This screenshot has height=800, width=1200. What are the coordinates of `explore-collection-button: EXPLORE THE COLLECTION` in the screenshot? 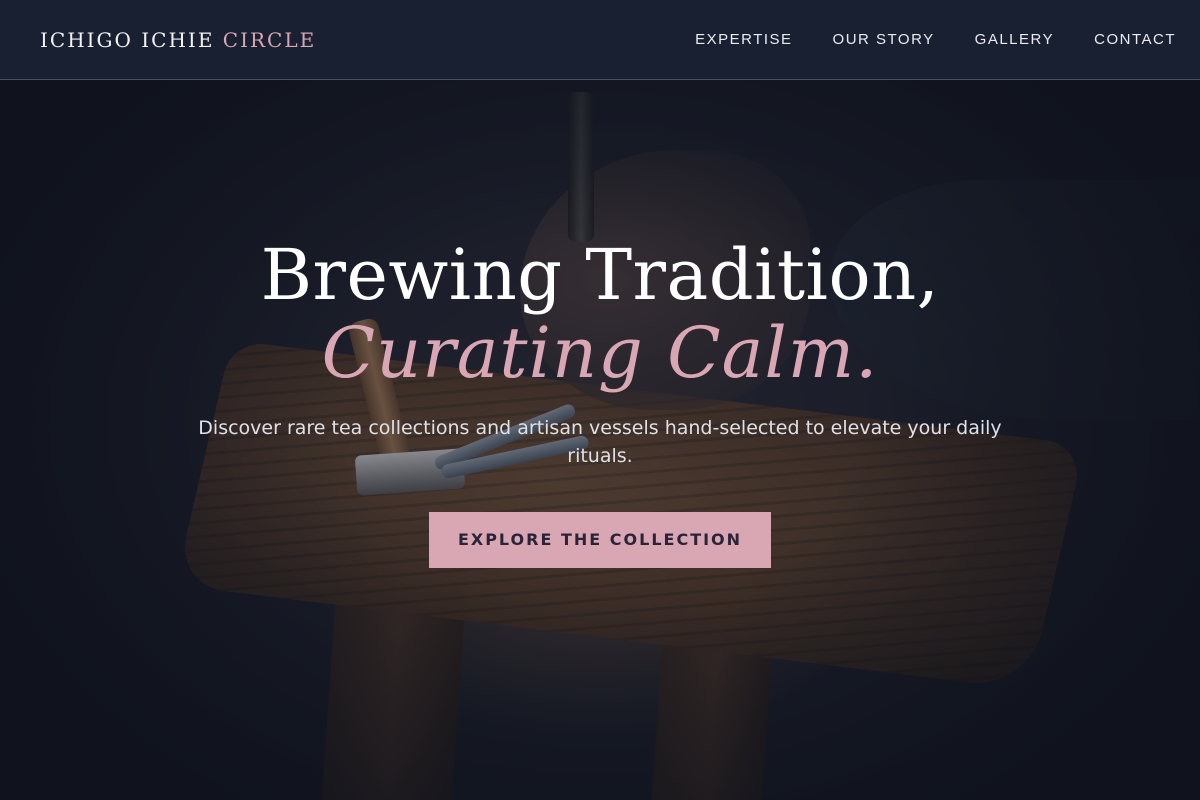 It's located at (600, 540).